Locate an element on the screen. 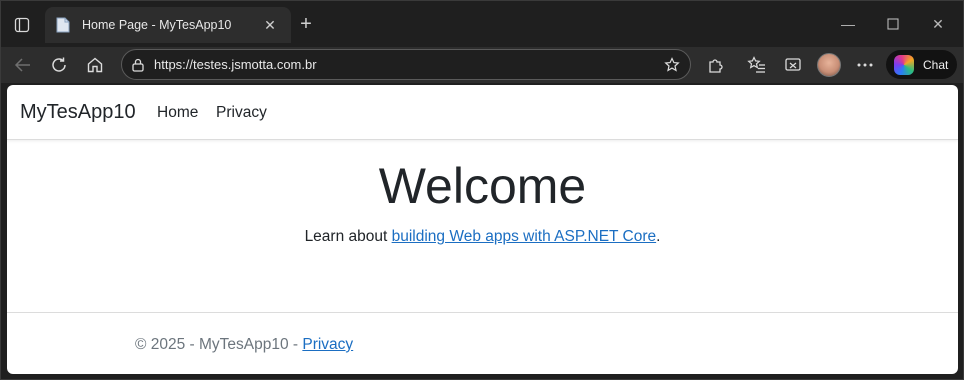  refresh-icon is located at coordinates (59, 65).